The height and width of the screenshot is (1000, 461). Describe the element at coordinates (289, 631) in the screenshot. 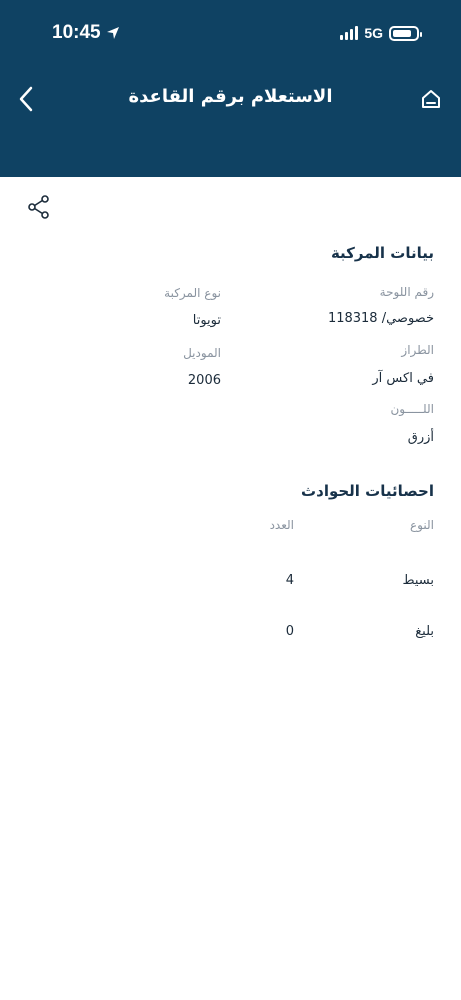

I see `accident-count-cell: 0` at that location.